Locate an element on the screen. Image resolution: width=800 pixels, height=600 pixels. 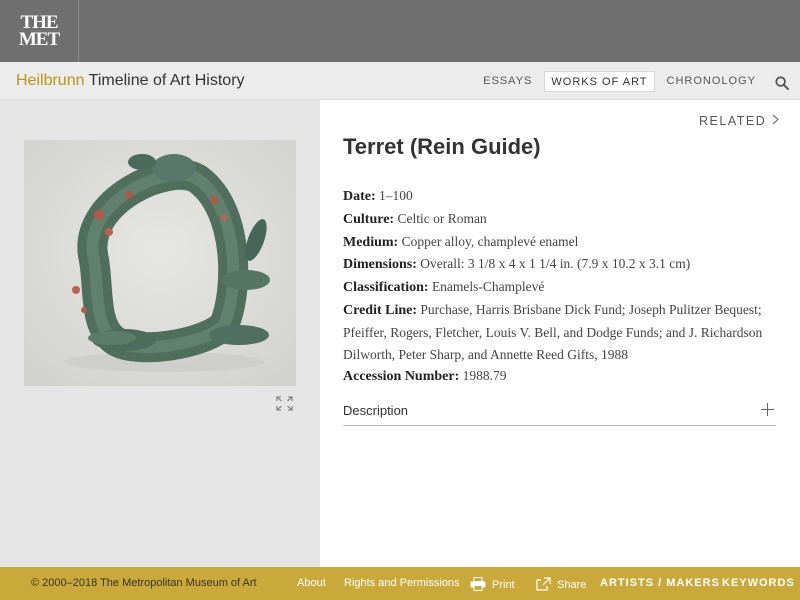
meta-medium: Medium: Copper alloy, champlevé enamel is located at coordinates (560, 242).